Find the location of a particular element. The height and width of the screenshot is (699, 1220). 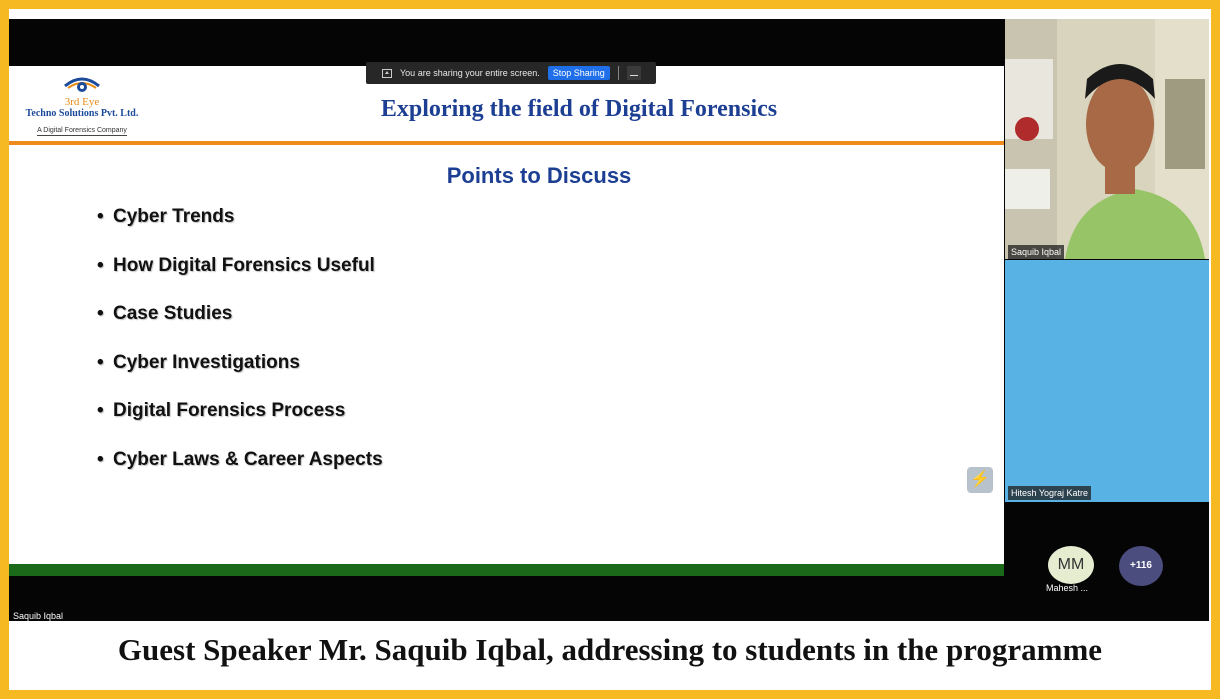

logo-text-line3: A Digital Forensics Company is located at coordinates (82, 131).